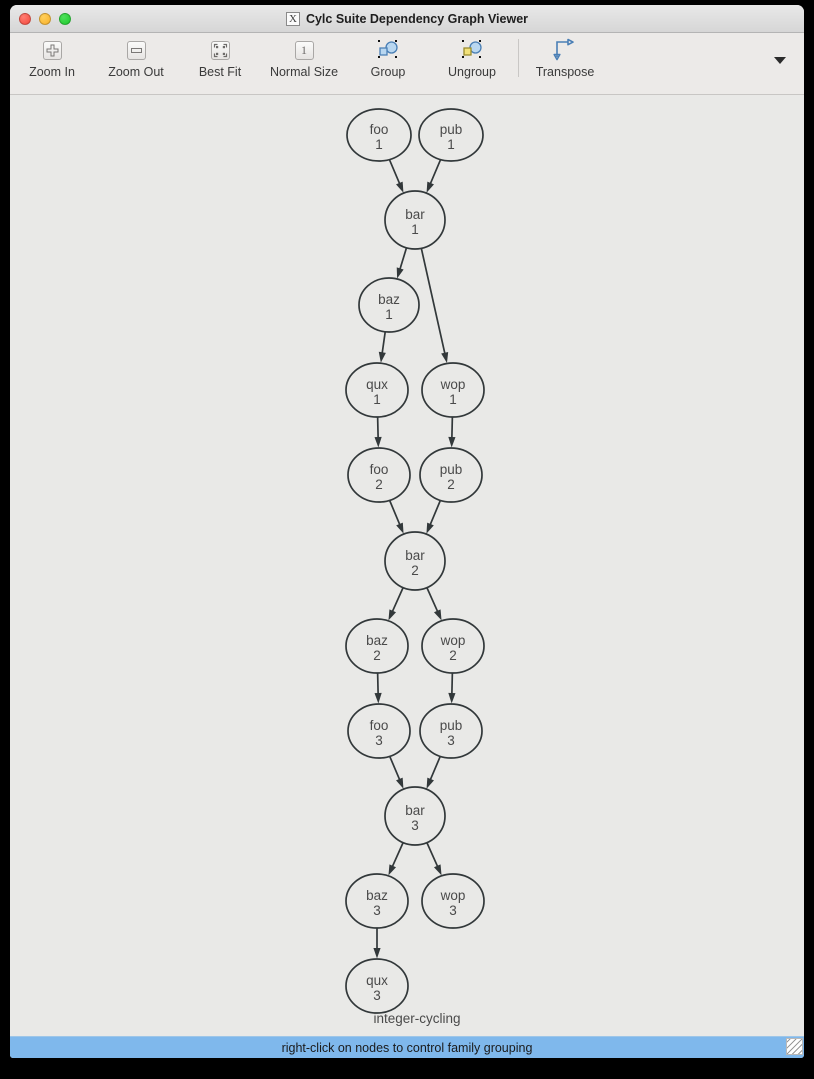  I want to click on cluster-label: integer-cycling, so click(416, 1018).